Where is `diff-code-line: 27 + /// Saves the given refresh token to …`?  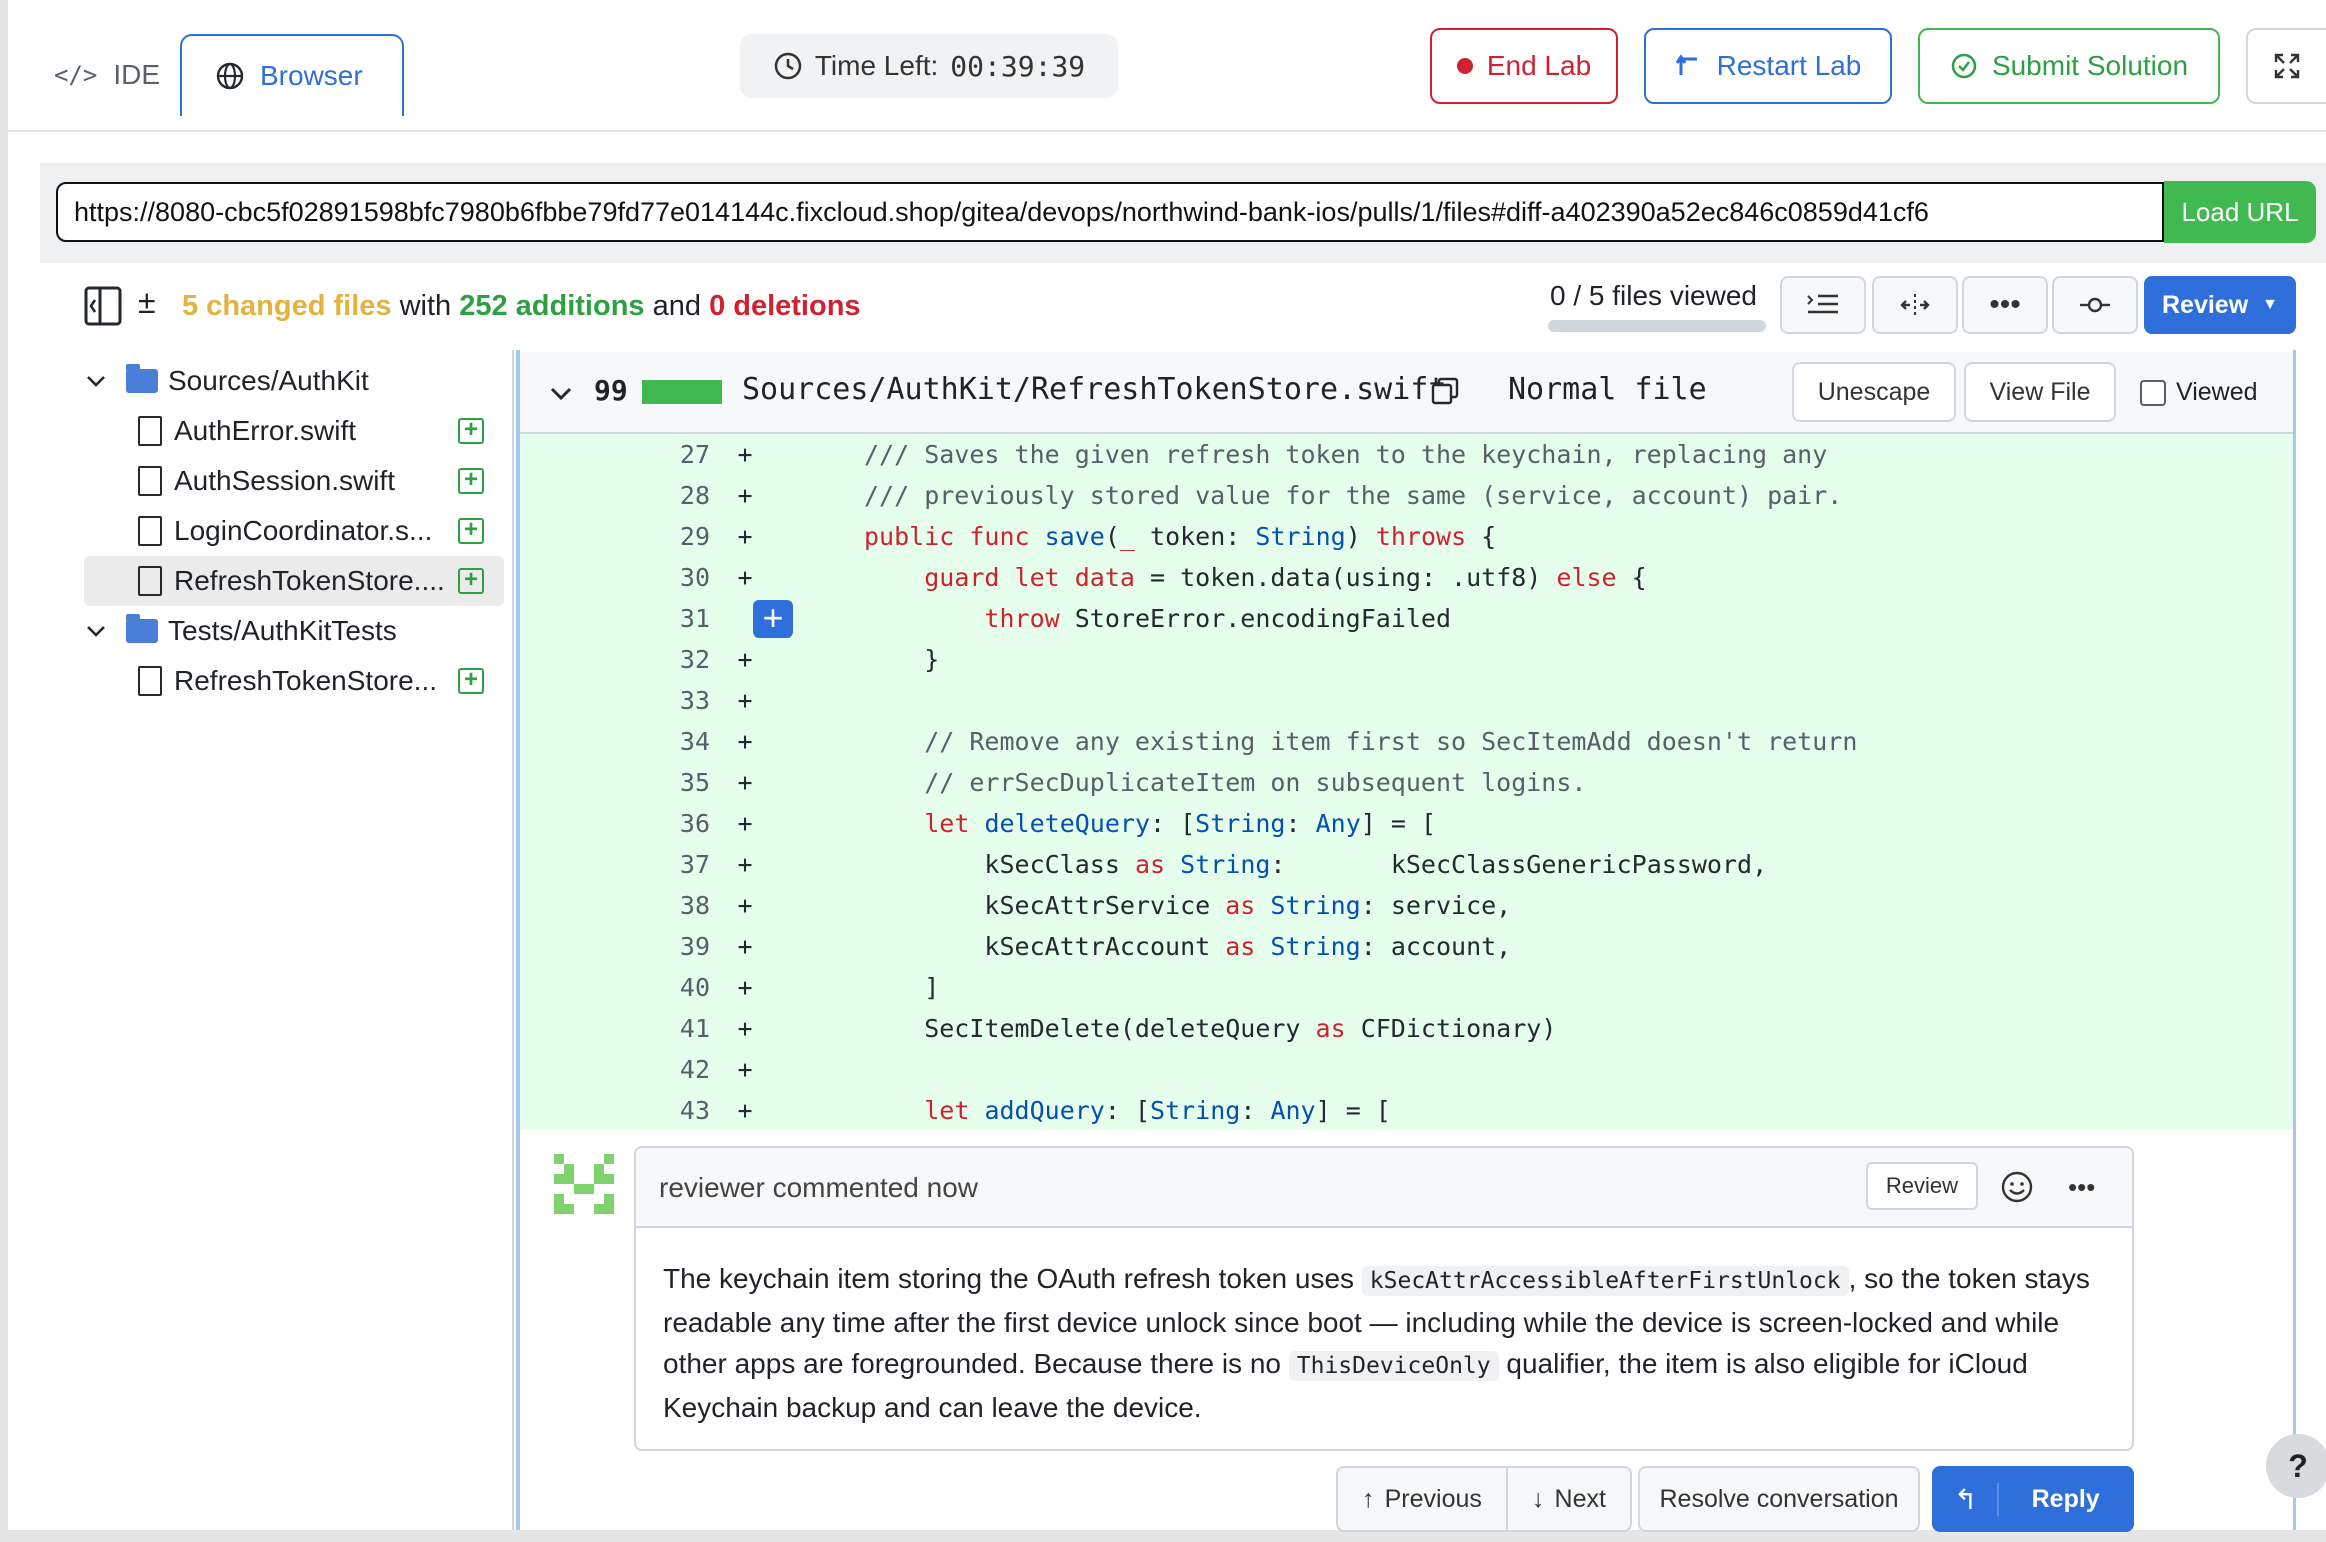
diff-code-line: 27 + /// Saves the given refresh token to … is located at coordinates (1406, 454).